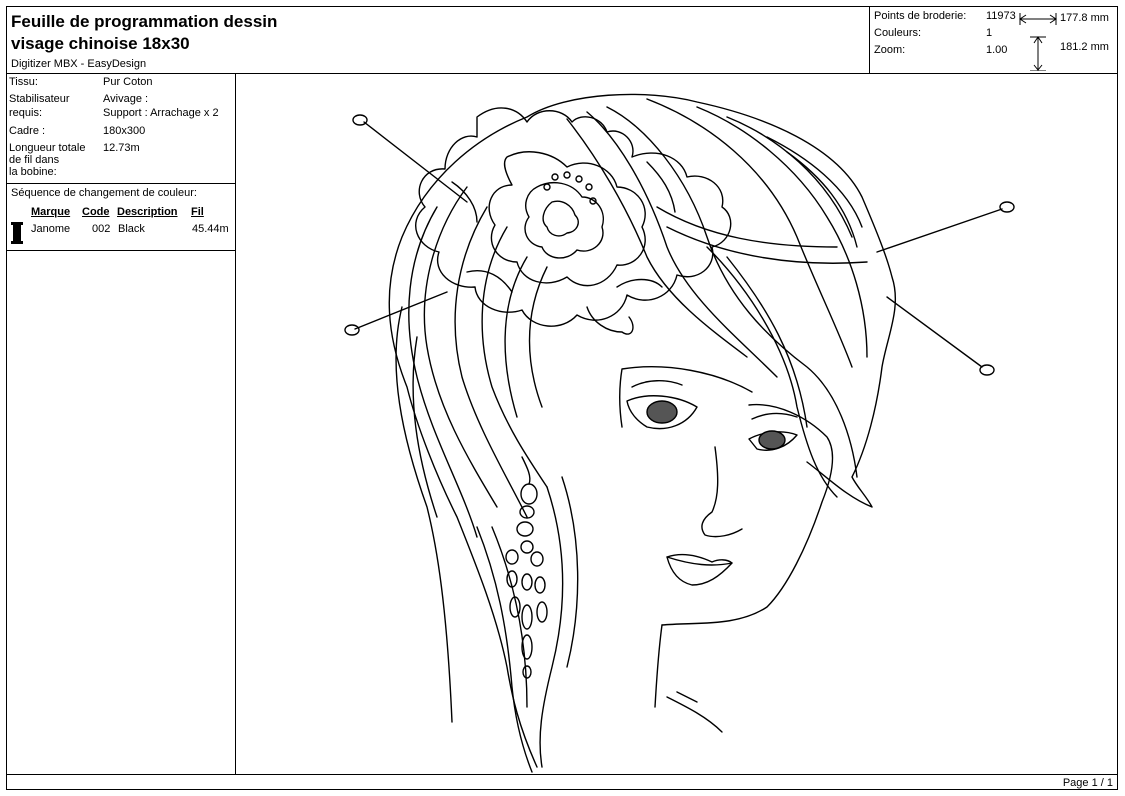 The image size is (1125, 796). What do you see at coordinates (27, 131) in the screenshot?
I see `frame-label: Cadre :` at bounding box center [27, 131].